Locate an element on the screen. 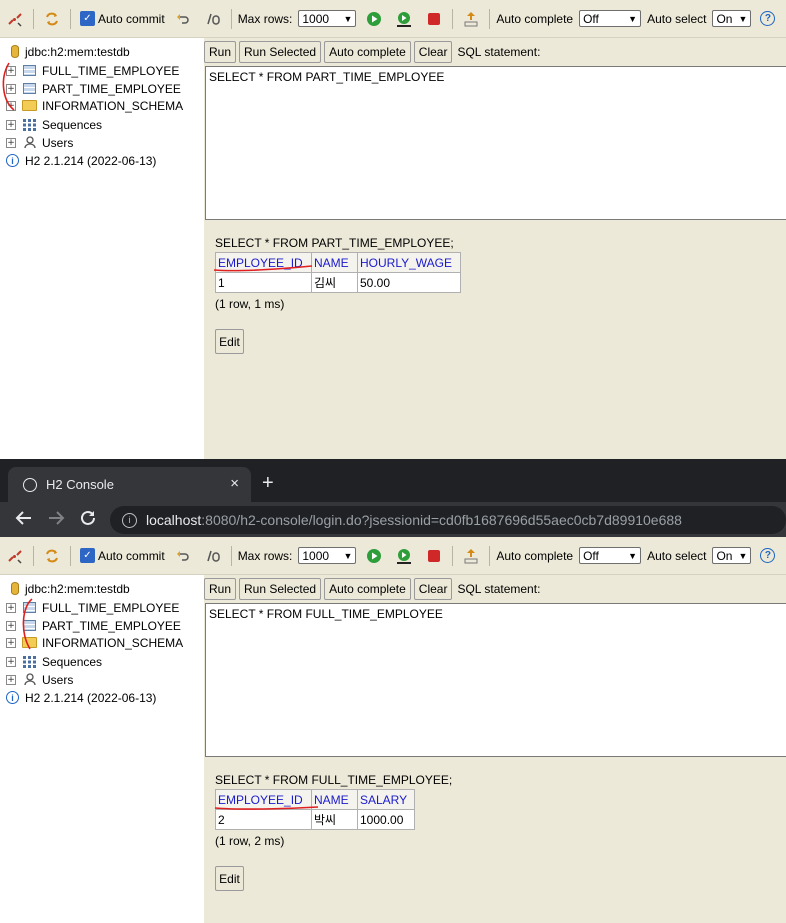  table-header-row: EMPLOYEE_ID NAME SALARY is located at coordinates (315, 799).